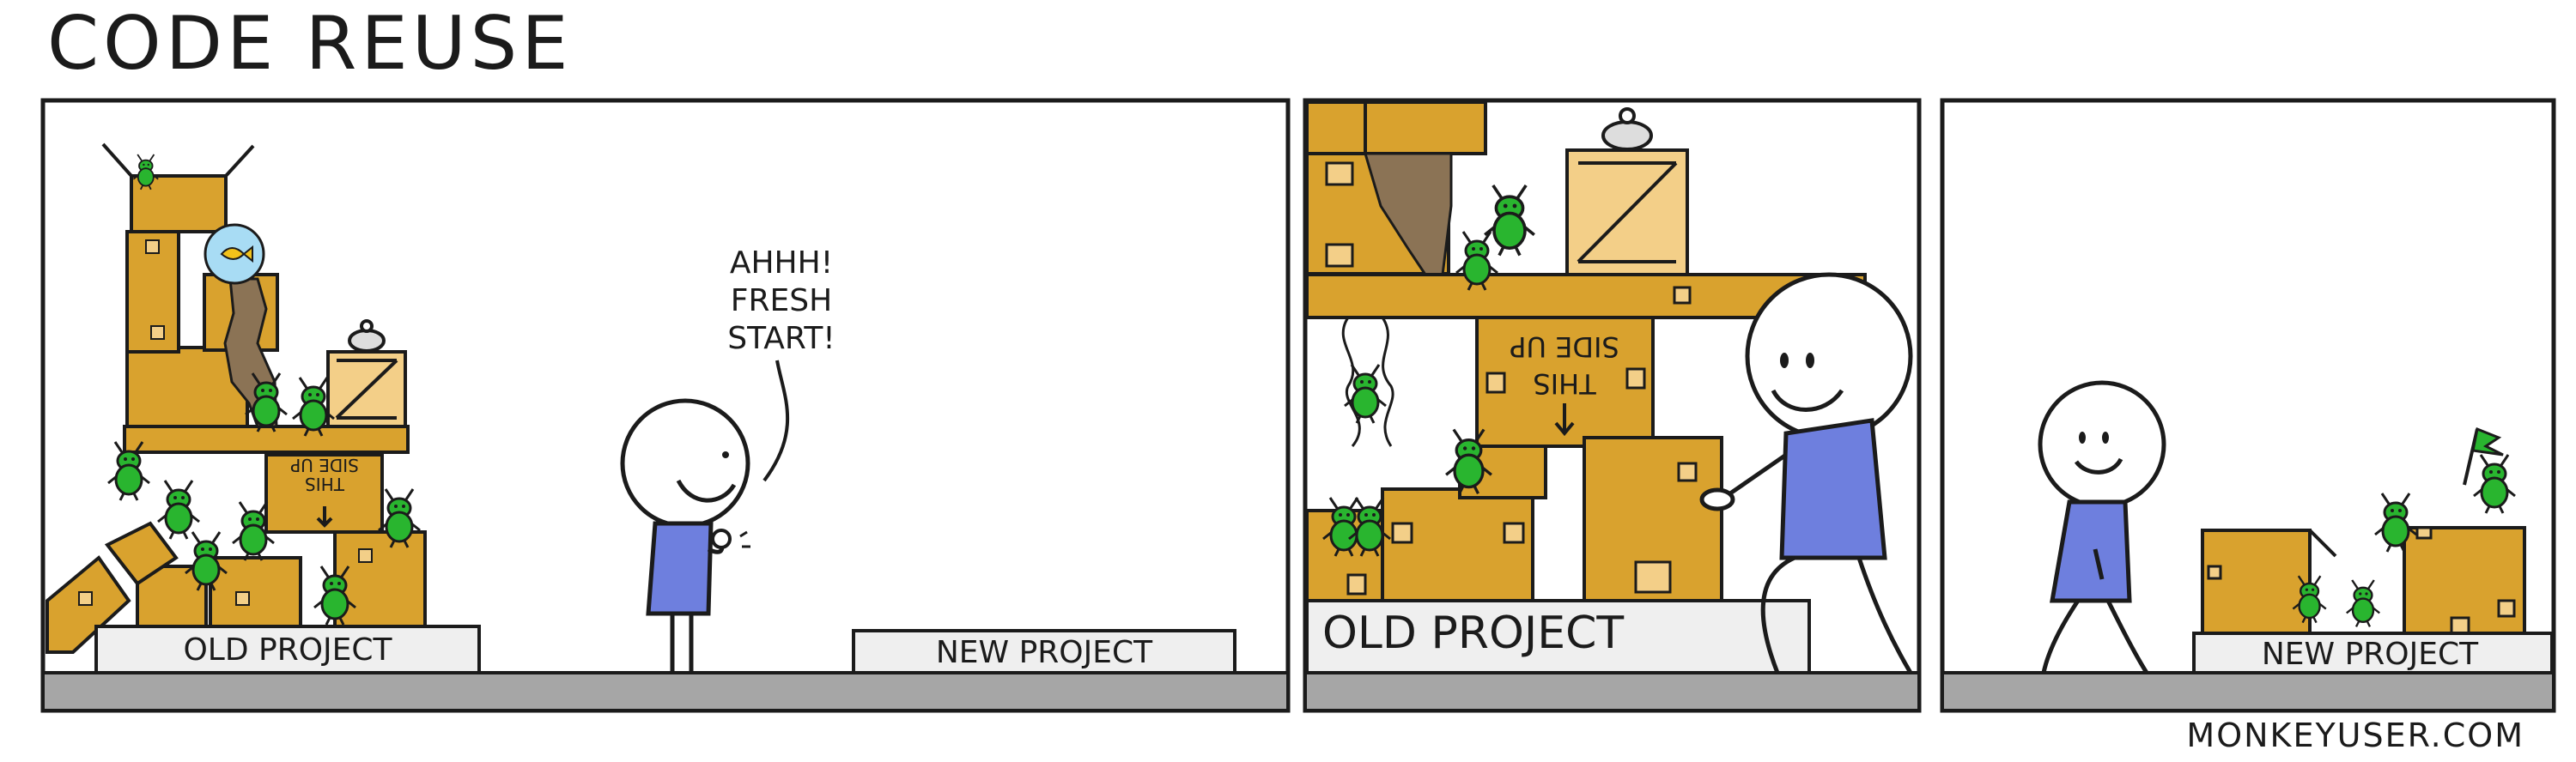  Describe the element at coordinates (2355, 735) in the screenshot. I see `site-credit: MONKEYUSER.COM` at that location.